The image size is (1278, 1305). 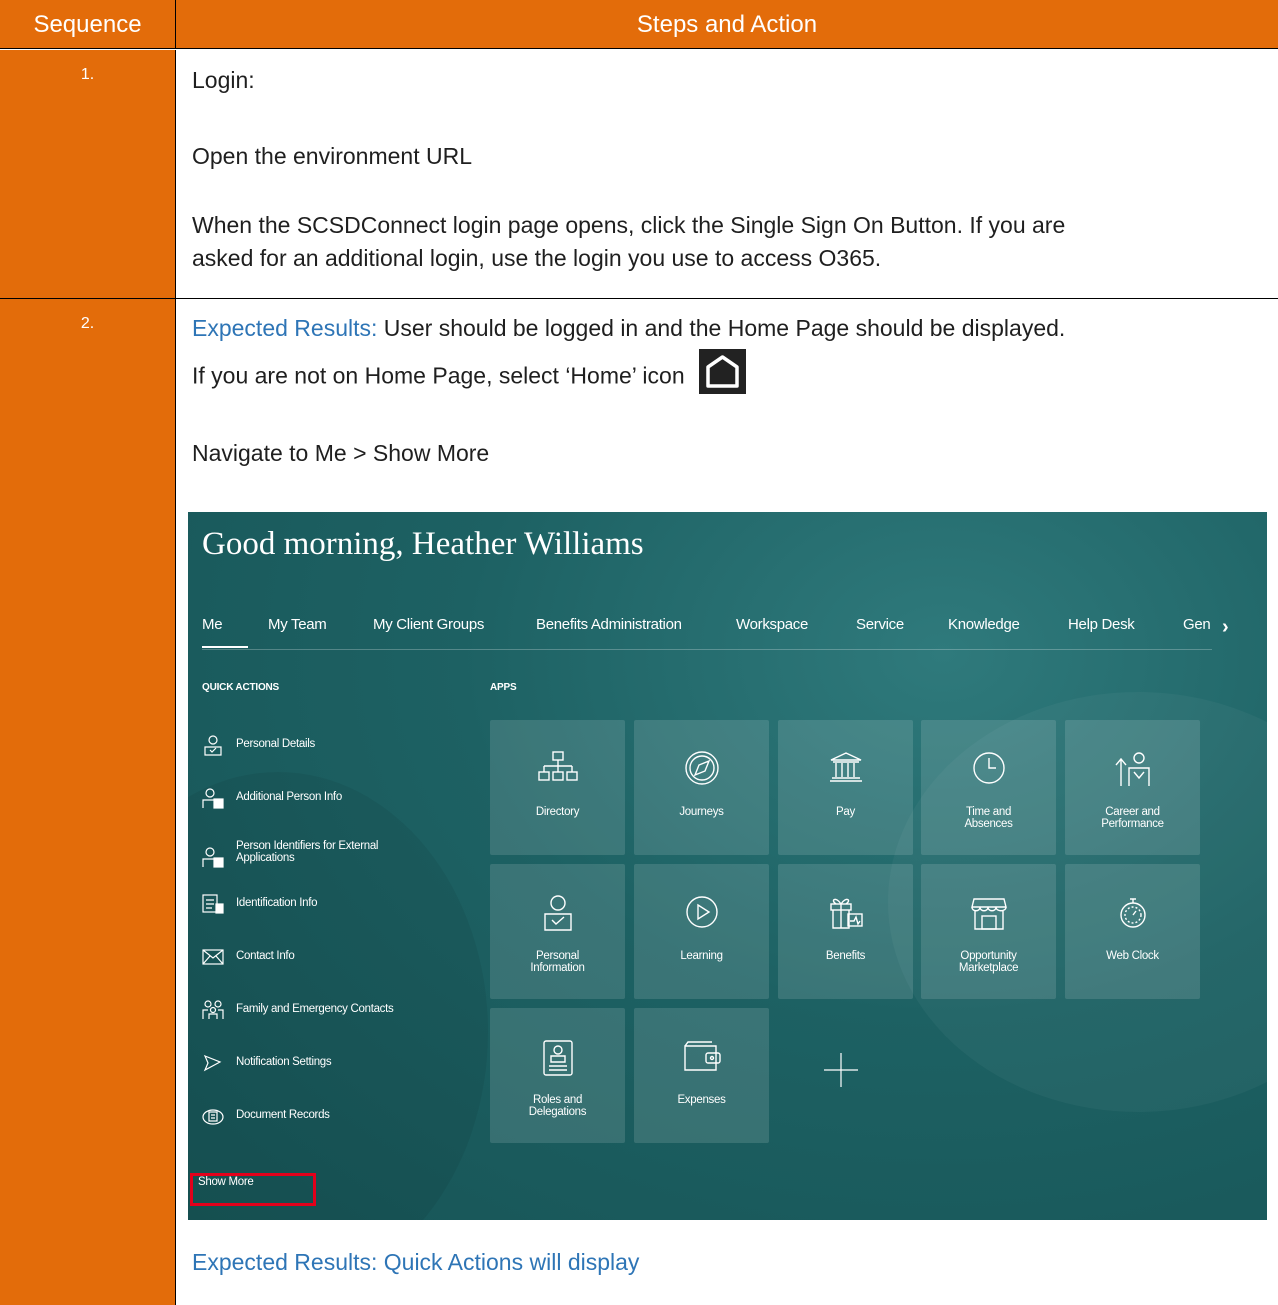 I want to click on app-tile-opportunity-marketplace: Opportunity Marketplace, so click(x=988, y=931).